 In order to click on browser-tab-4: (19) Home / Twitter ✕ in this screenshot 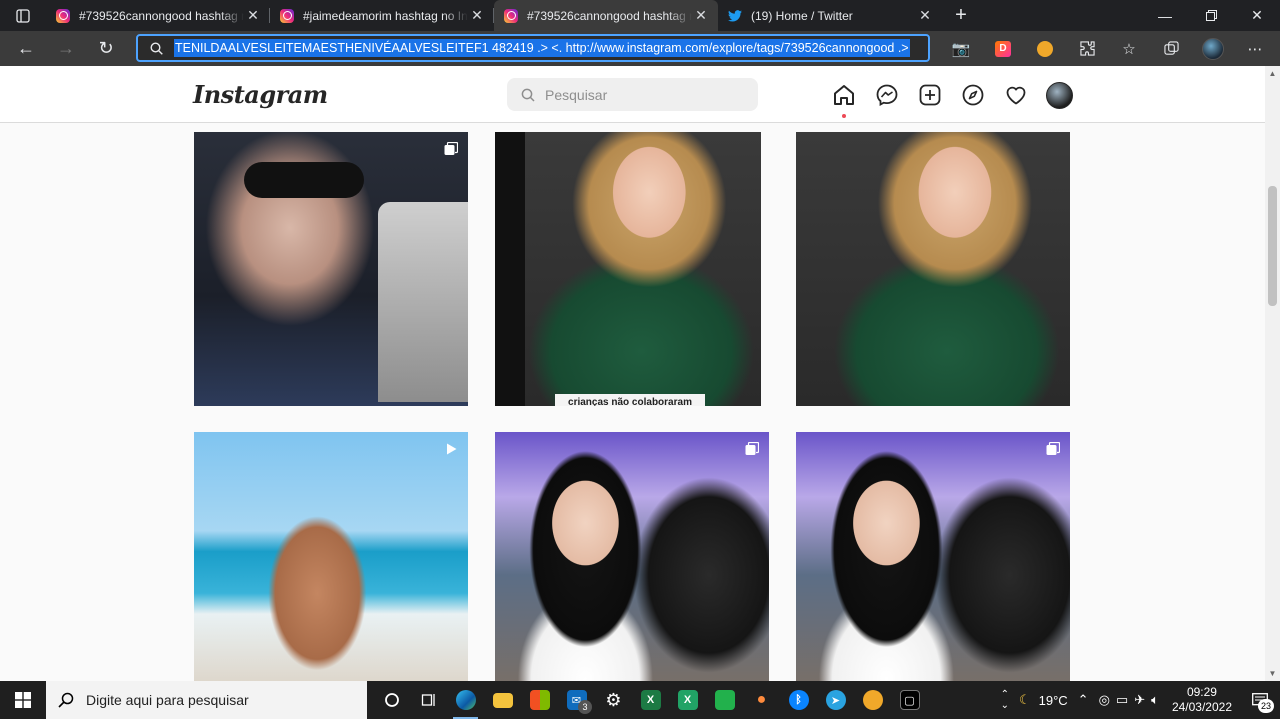, I will do `click(830, 15)`.